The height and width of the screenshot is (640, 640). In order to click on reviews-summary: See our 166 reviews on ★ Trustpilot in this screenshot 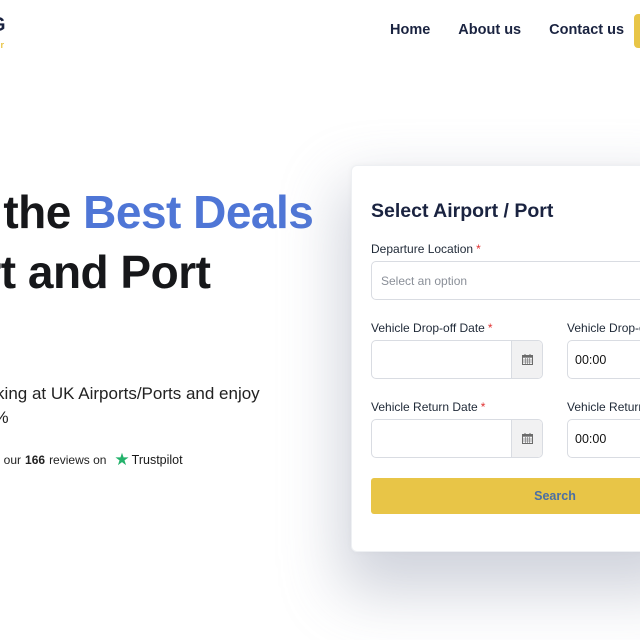, I will do `click(91, 459)`.